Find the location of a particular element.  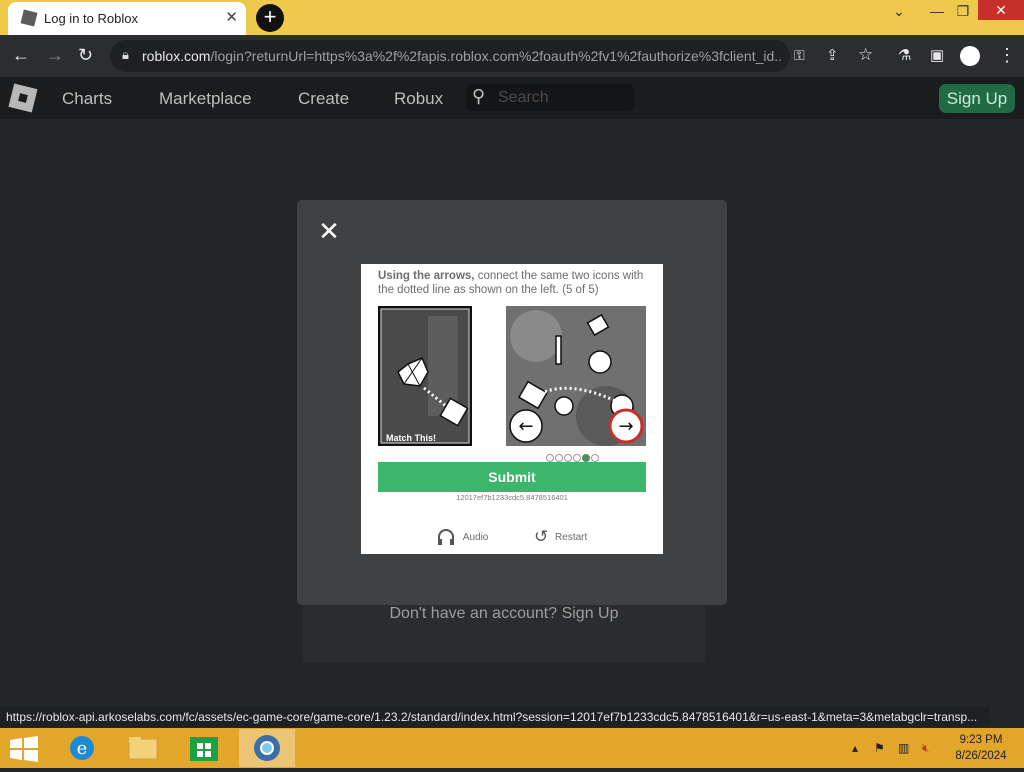

back-icon: ← is located at coordinates (21, 55).